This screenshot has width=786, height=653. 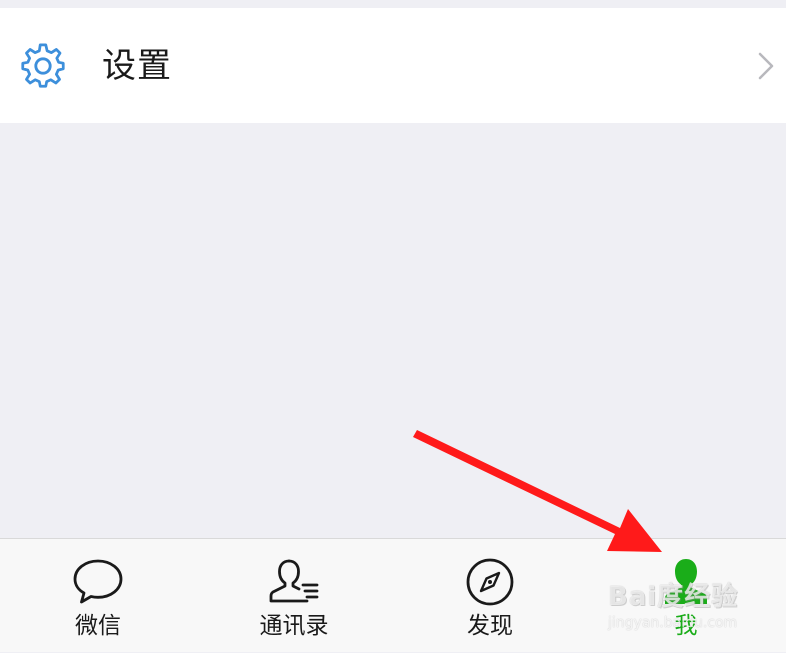 What do you see at coordinates (686, 626) in the screenshot?
I see `tab-me-label: 我` at bounding box center [686, 626].